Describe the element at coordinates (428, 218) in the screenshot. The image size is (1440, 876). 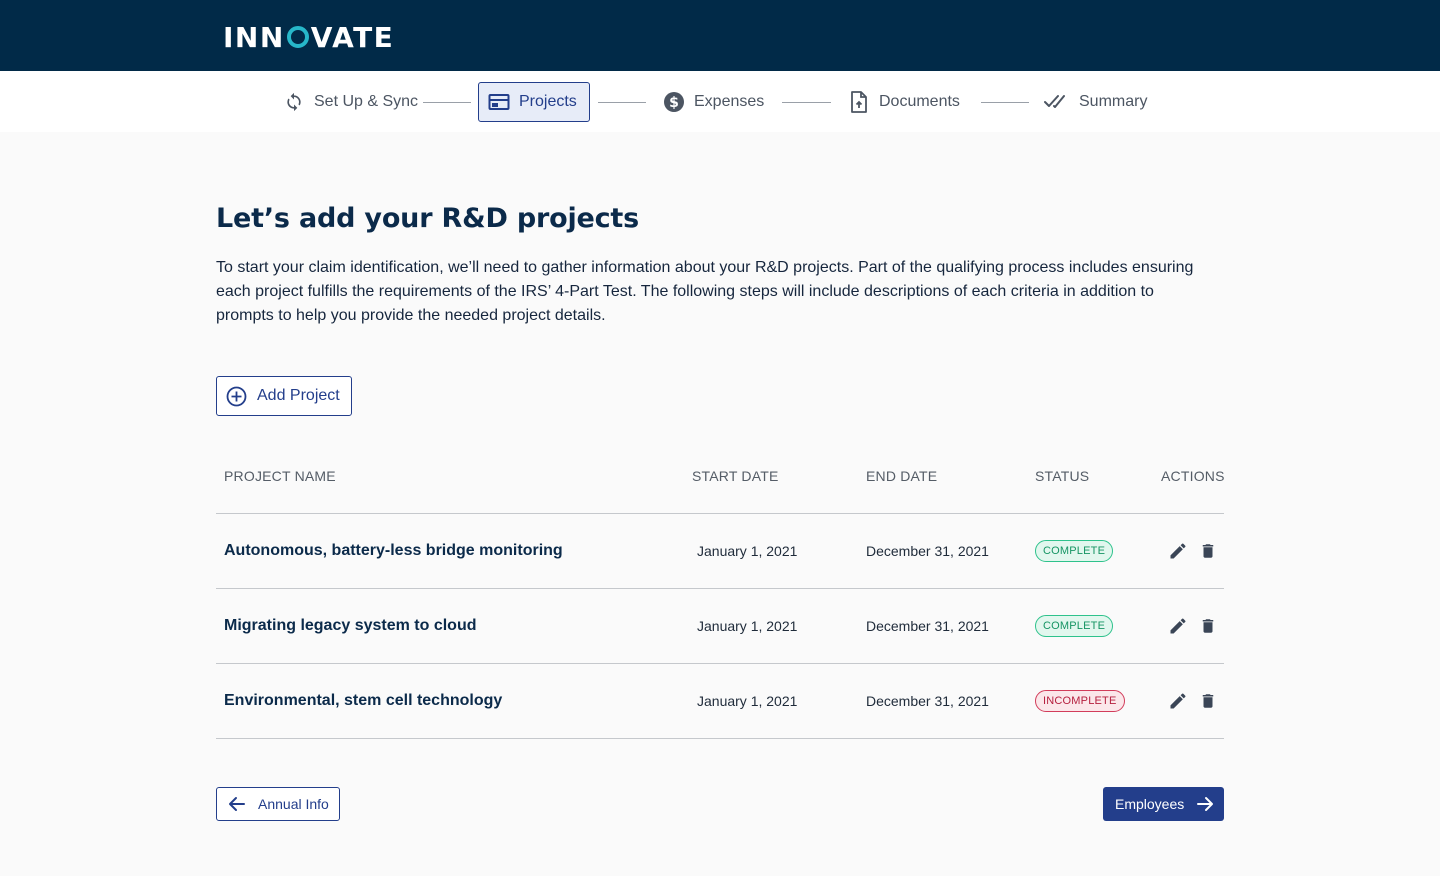
I see `page-title: Let’s add your R&D projects` at that location.